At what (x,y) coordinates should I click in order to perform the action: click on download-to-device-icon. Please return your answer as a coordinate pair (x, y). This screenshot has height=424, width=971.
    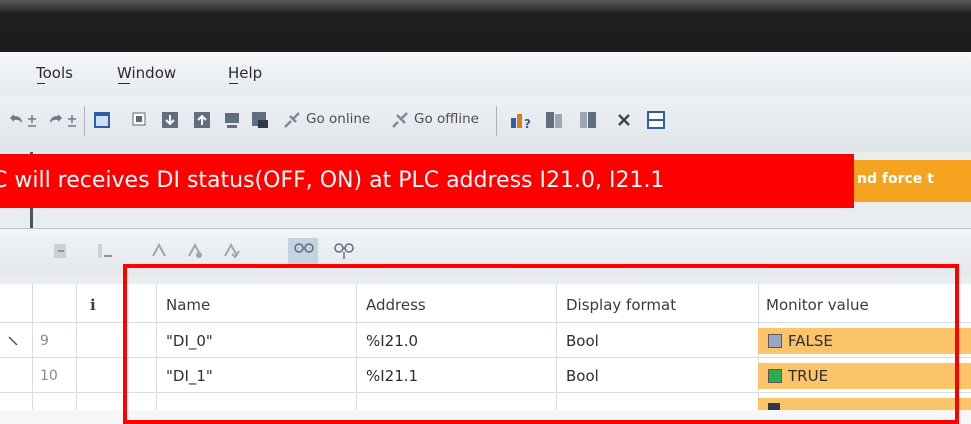
    Looking at the image, I should click on (170, 120).